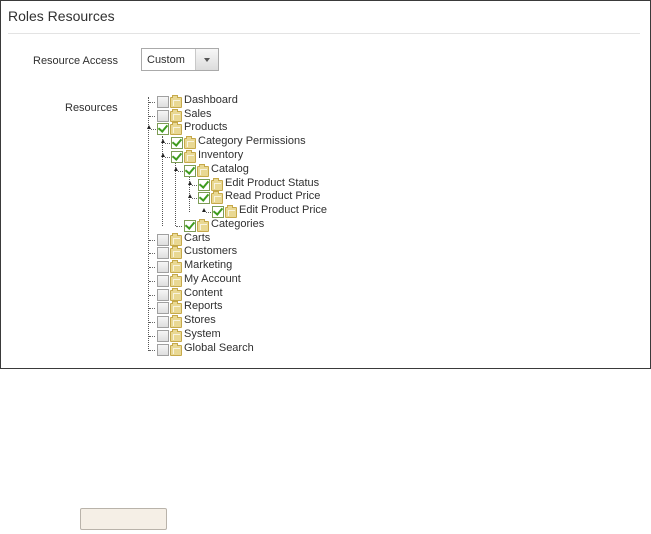  Describe the element at coordinates (123, 519) in the screenshot. I see `save-button` at that location.